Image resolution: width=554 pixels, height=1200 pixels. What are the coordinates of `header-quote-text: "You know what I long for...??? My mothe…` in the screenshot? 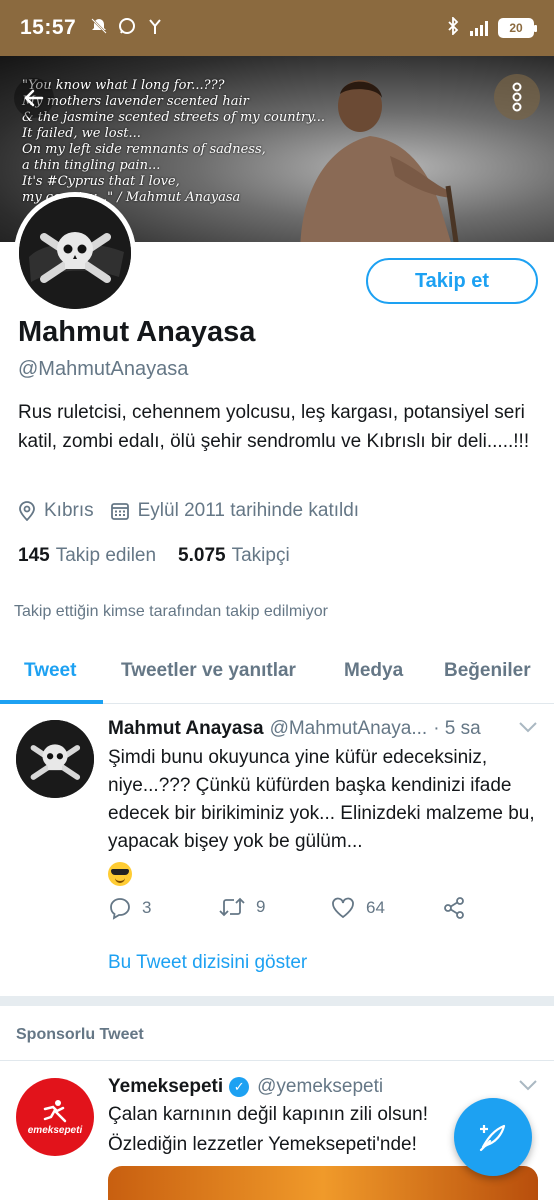 It's located at (174, 141).